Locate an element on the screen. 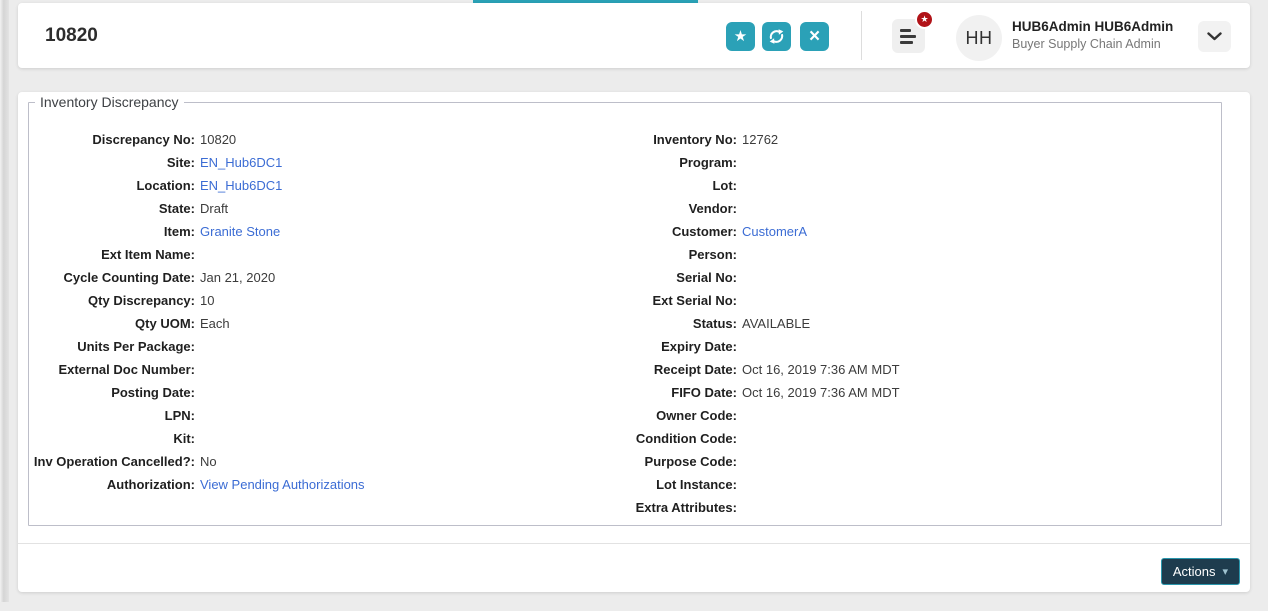  header-divider is located at coordinates (861, 35).